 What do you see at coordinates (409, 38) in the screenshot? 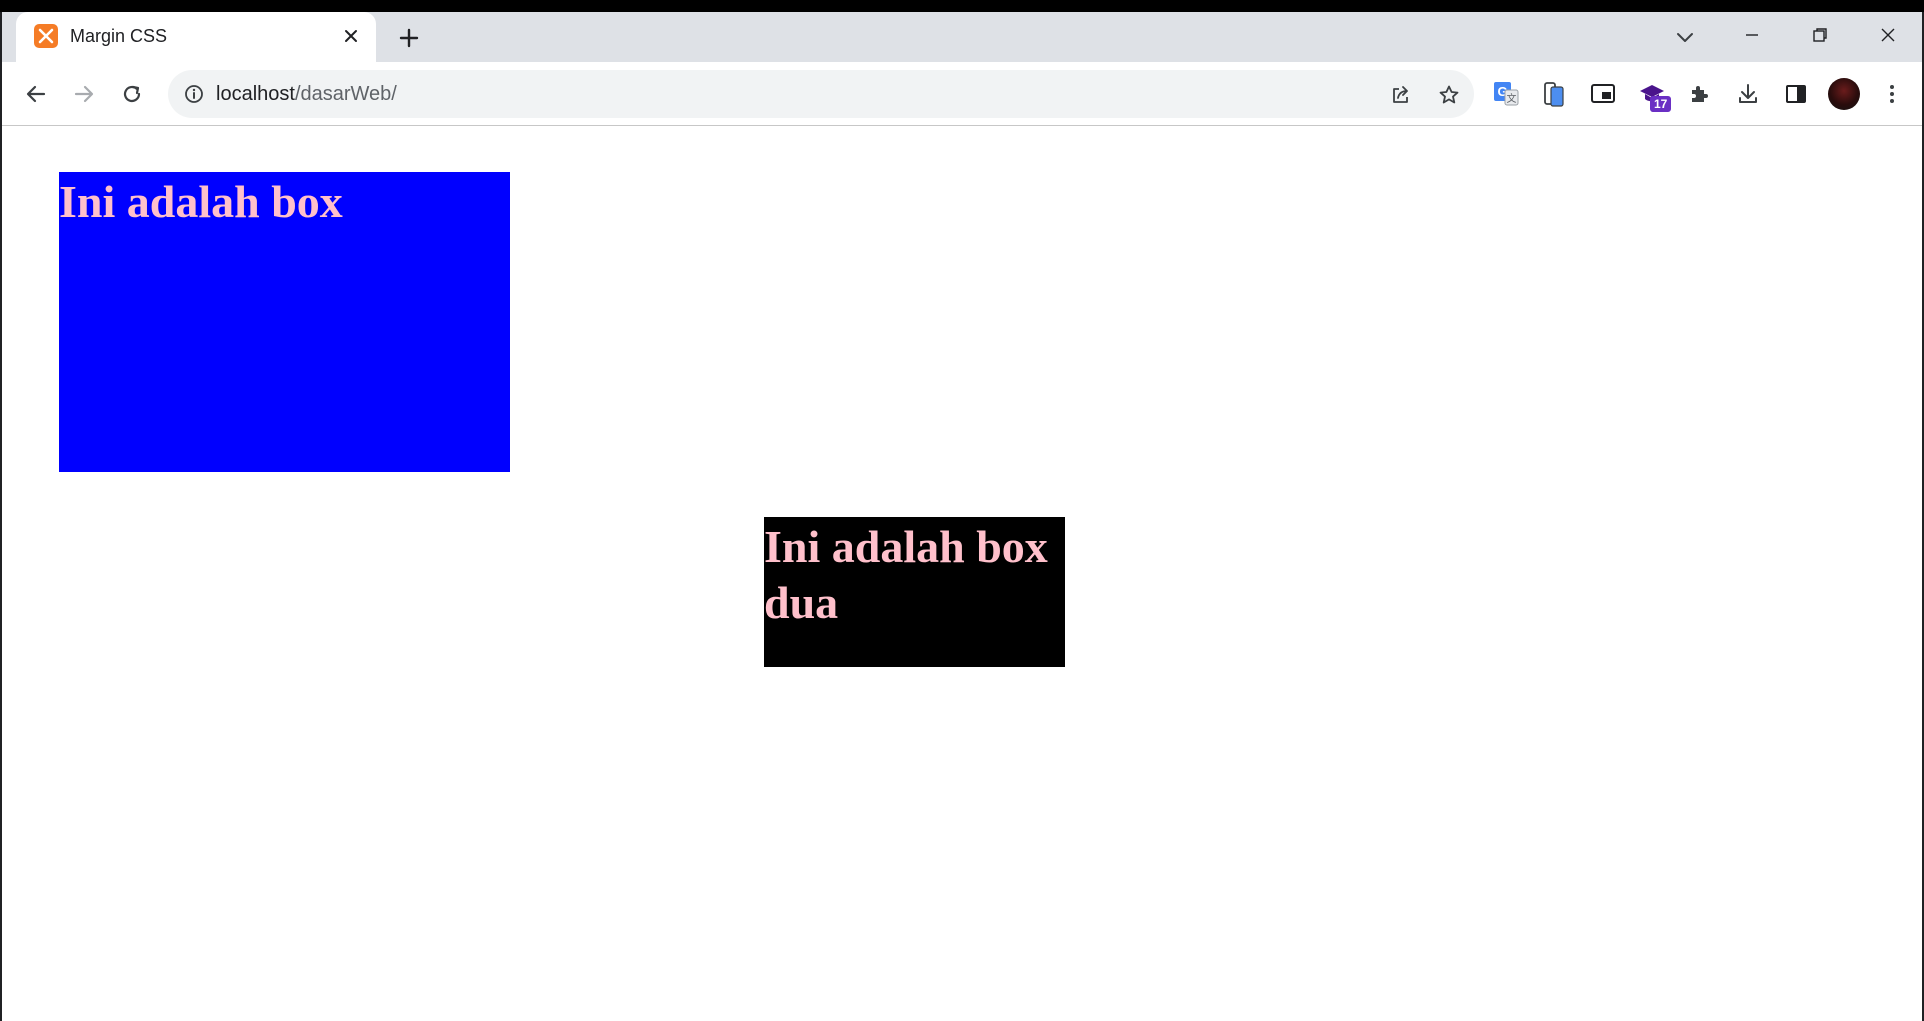
I see `new-tab-plus-icon` at bounding box center [409, 38].